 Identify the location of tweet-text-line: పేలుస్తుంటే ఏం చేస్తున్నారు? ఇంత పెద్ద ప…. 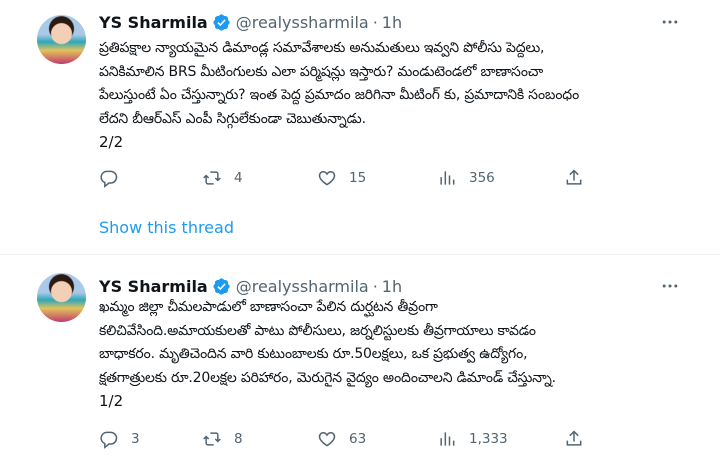
(339, 95).